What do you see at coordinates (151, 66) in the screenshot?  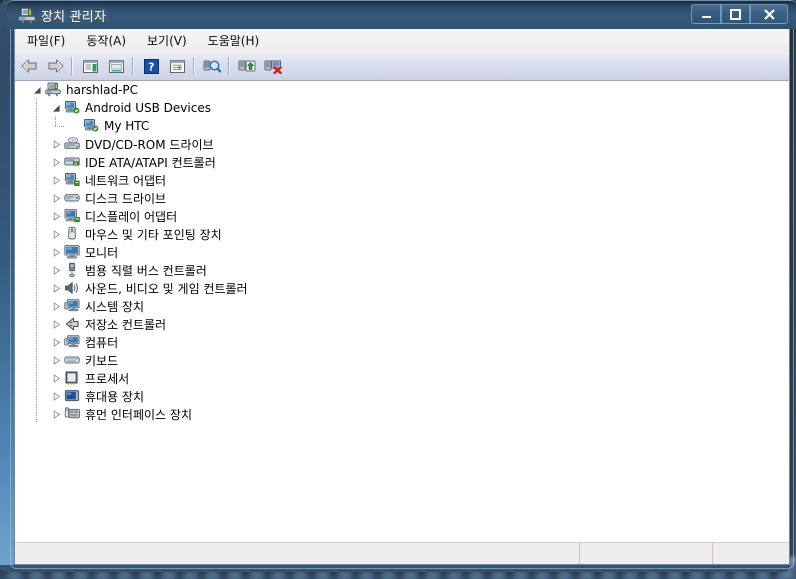 I see `help-button: ?` at bounding box center [151, 66].